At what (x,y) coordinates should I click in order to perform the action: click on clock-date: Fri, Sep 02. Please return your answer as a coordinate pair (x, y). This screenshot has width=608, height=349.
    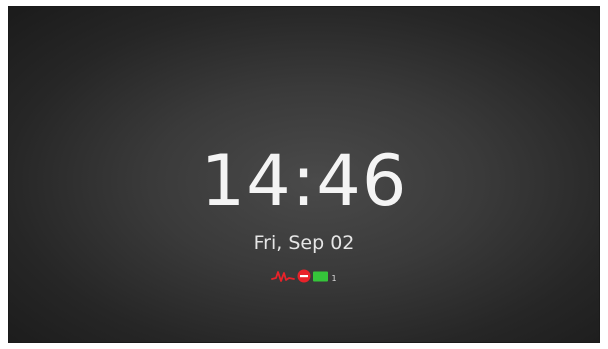
    Looking at the image, I should click on (304, 243).